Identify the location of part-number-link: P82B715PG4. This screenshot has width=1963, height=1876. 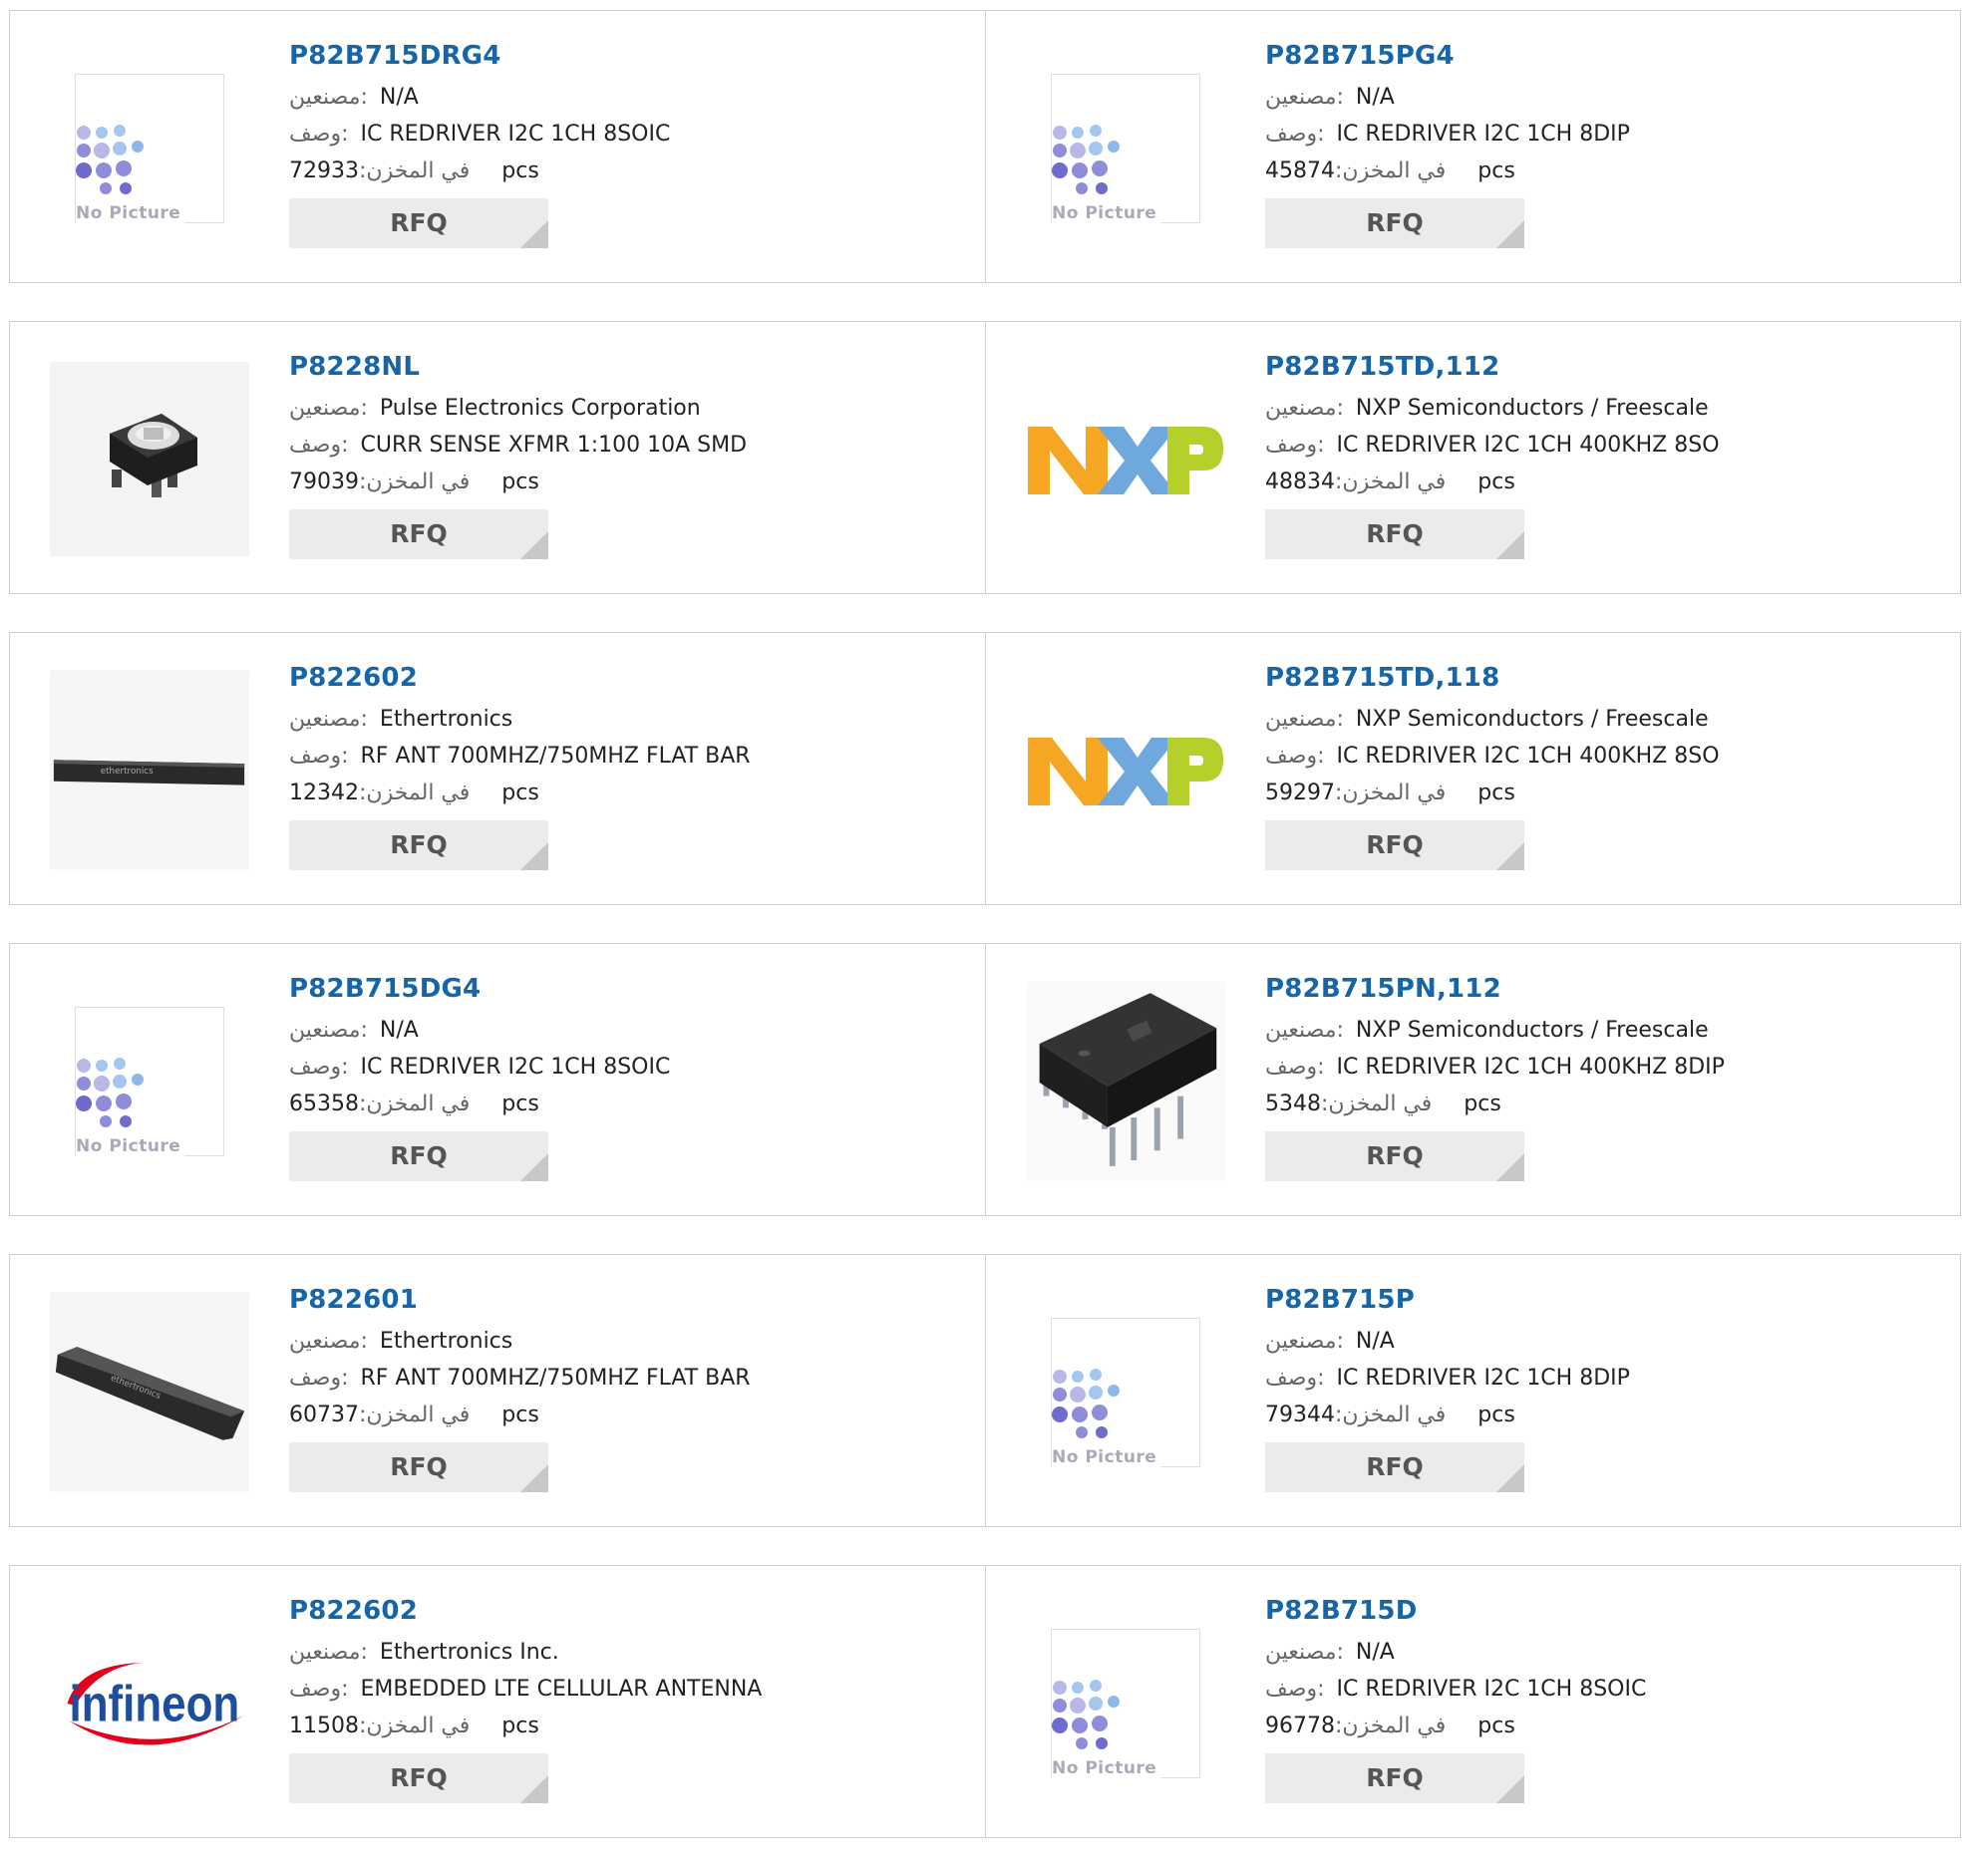
(1607, 56).